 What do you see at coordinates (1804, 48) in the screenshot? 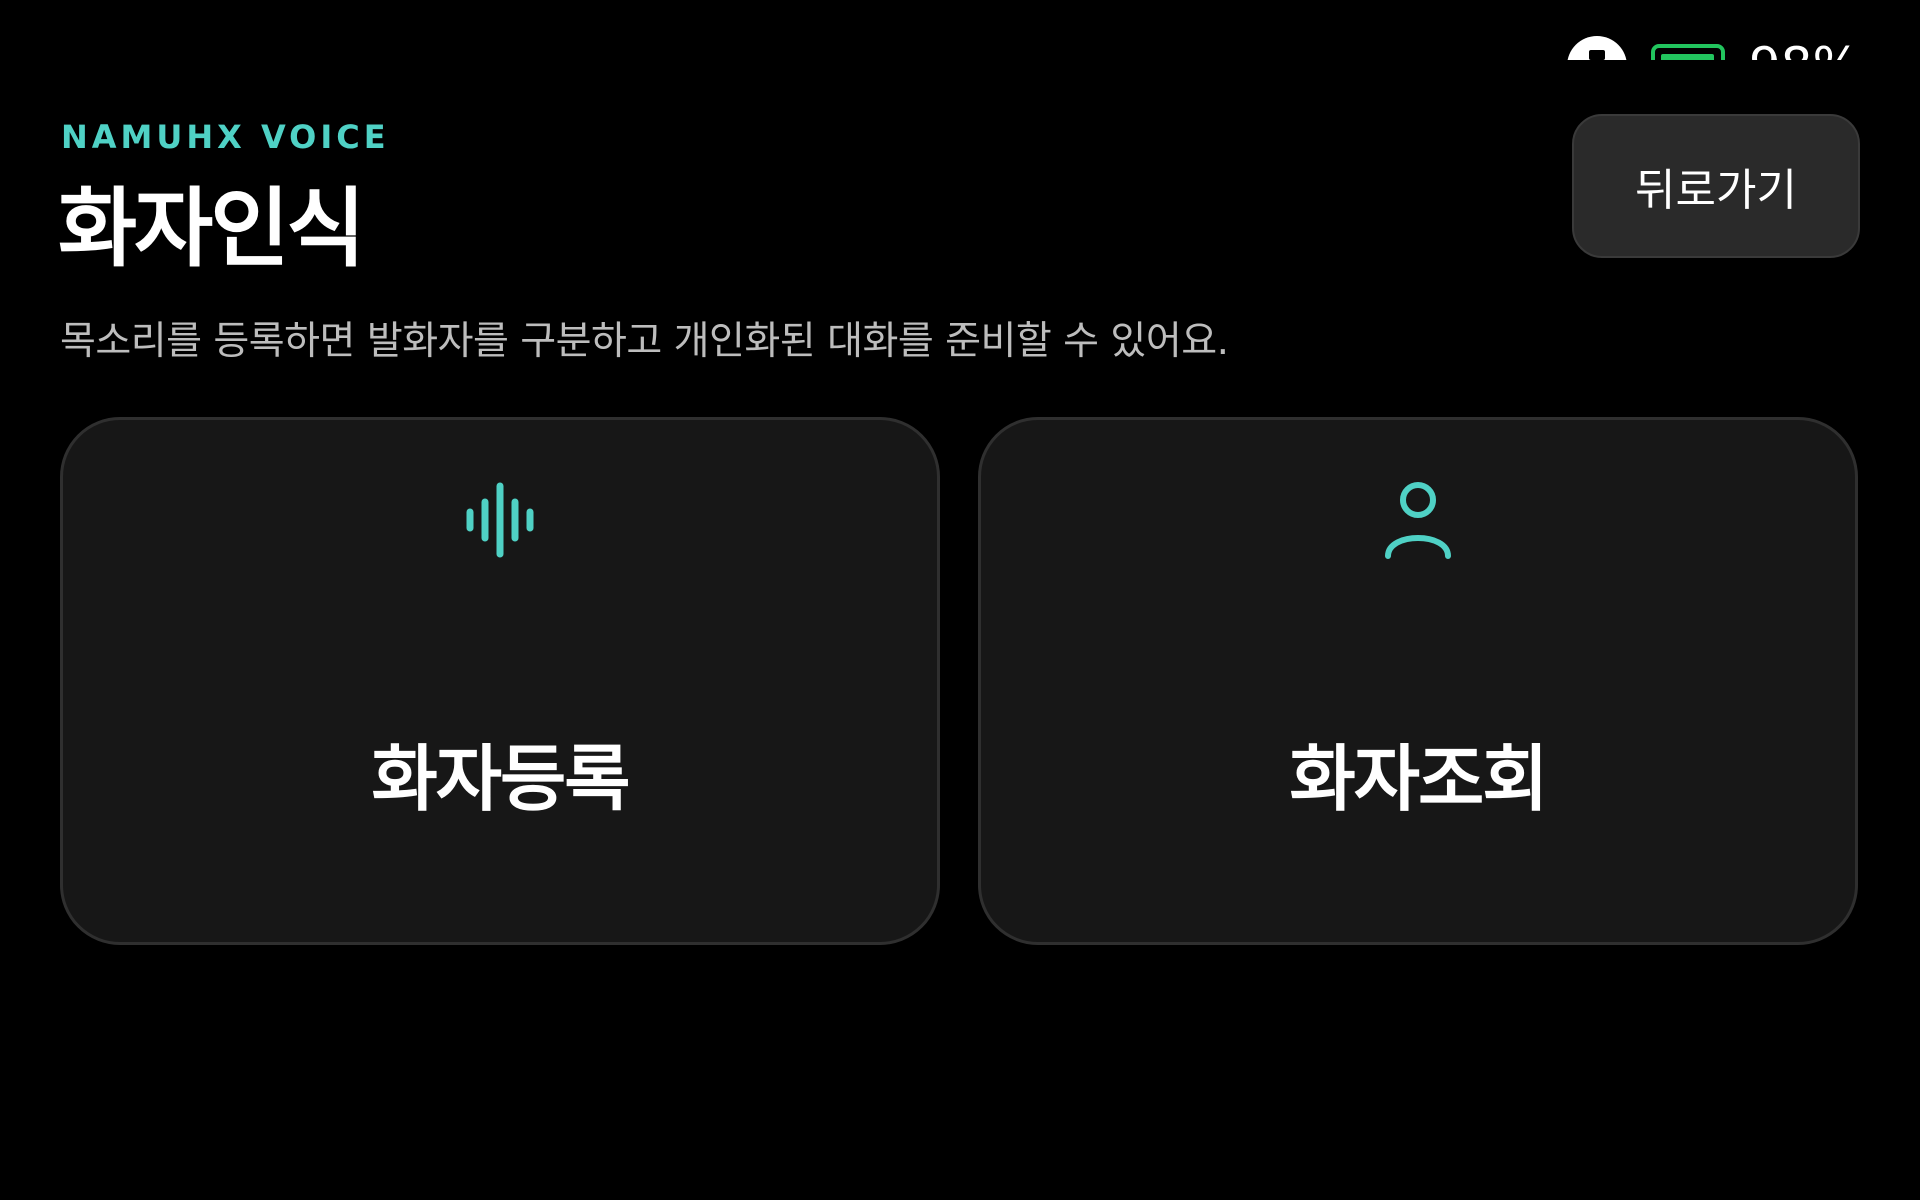
I see `battery-percentage: 98%` at bounding box center [1804, 48].